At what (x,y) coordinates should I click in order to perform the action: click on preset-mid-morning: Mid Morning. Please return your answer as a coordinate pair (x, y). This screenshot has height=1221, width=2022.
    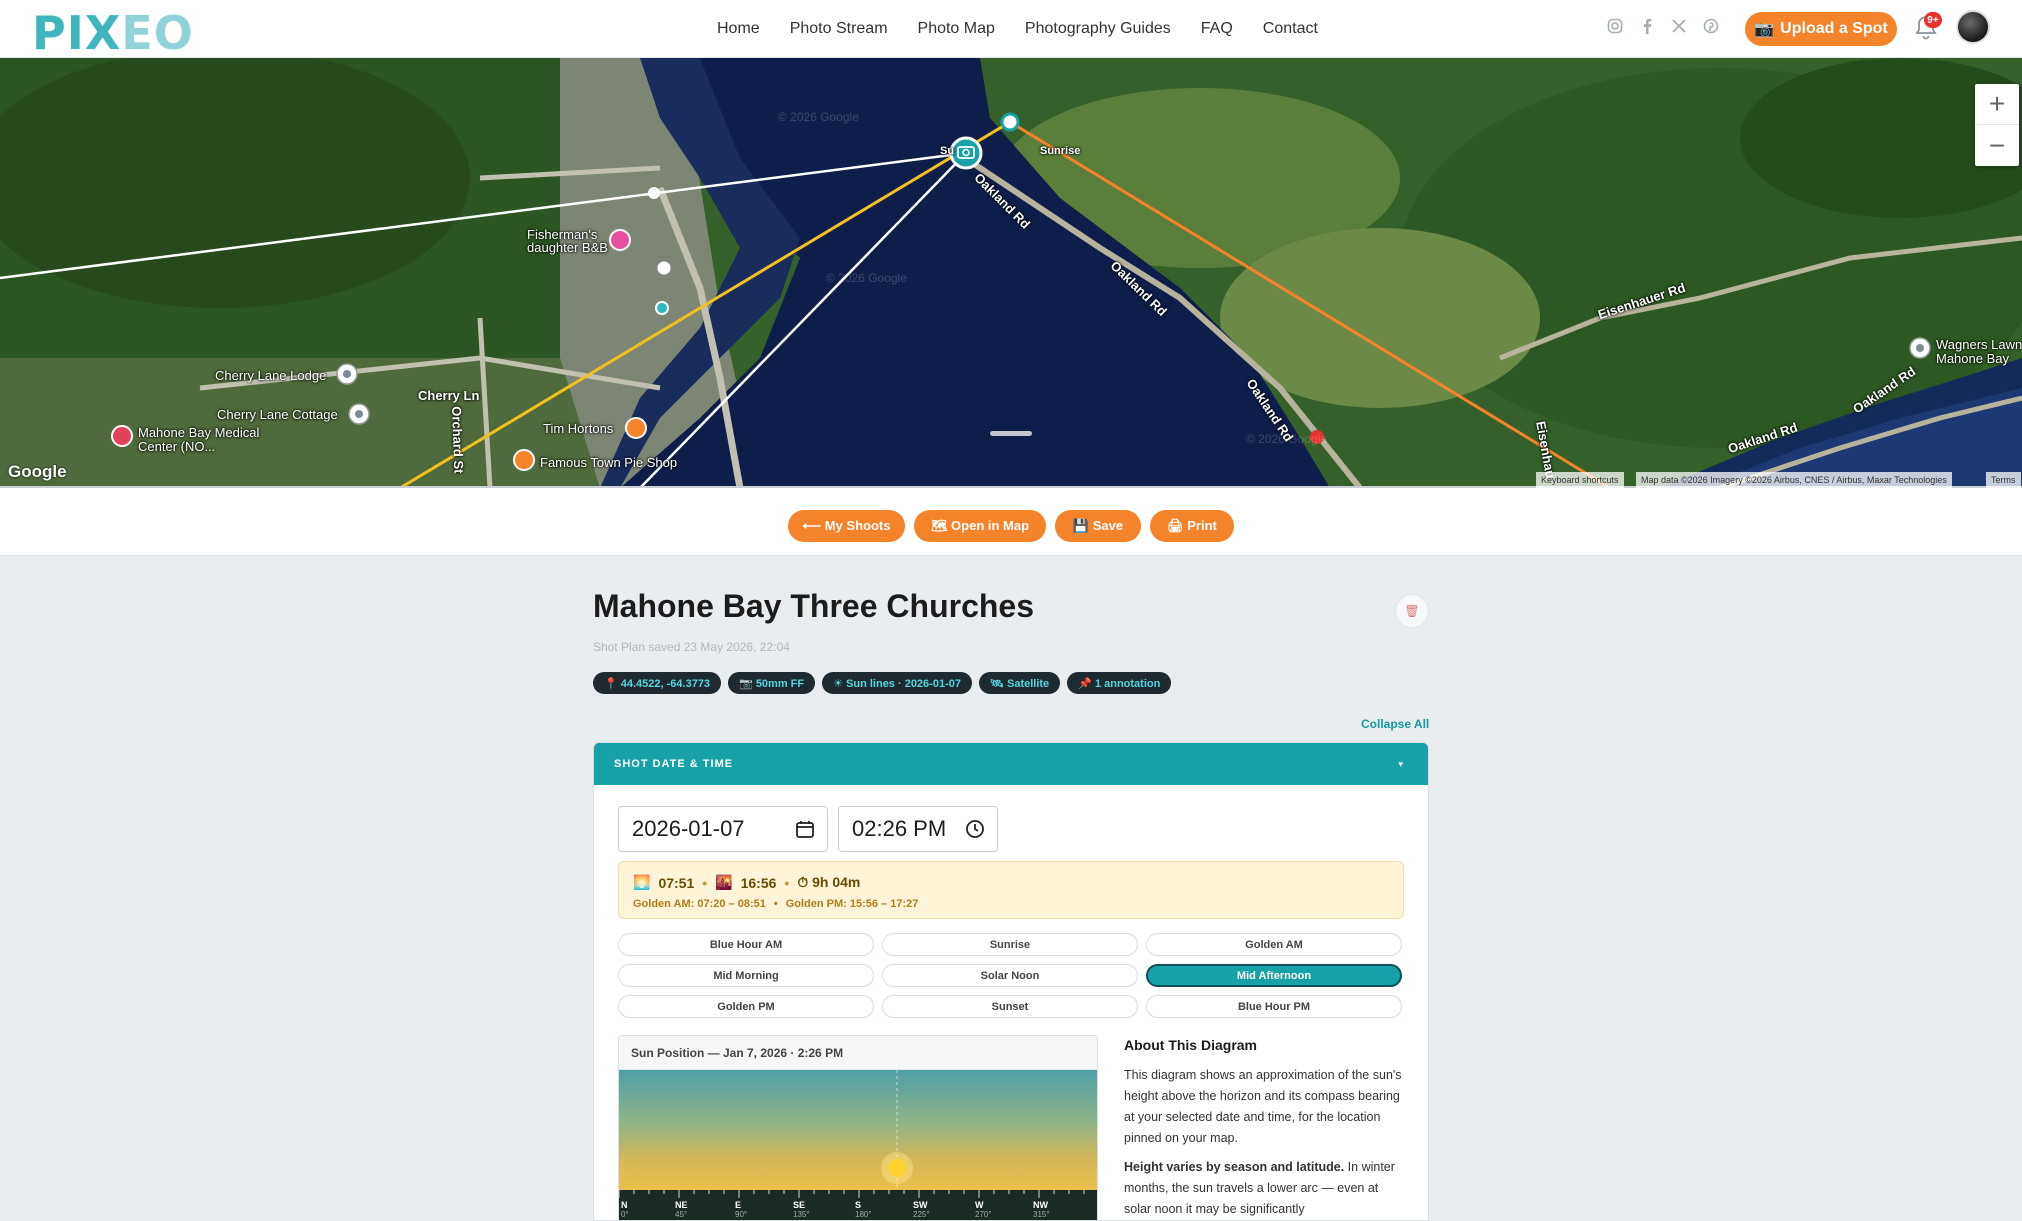
    Looking at the image, I should click on (746, 975).